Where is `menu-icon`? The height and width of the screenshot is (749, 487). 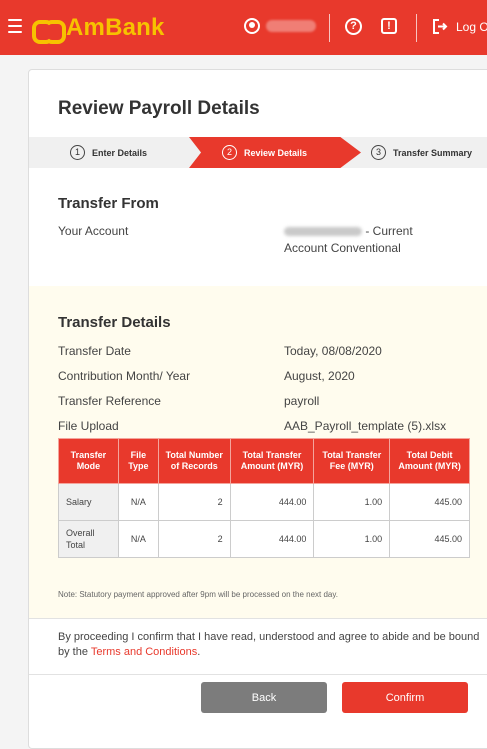
menu-icon is located at coordinates (15, 26).